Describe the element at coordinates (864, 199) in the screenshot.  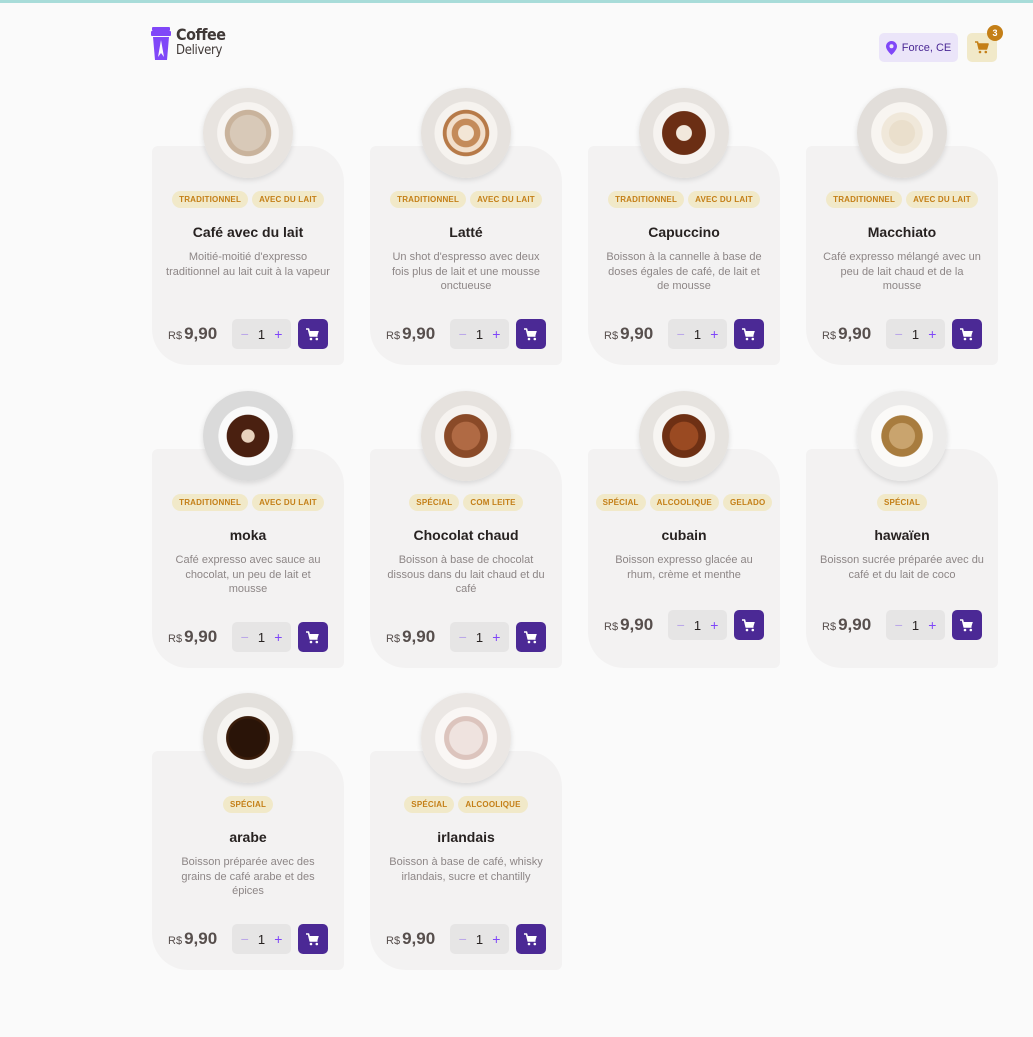
I see `tag-badge: TRADITIONNEL` at that location.